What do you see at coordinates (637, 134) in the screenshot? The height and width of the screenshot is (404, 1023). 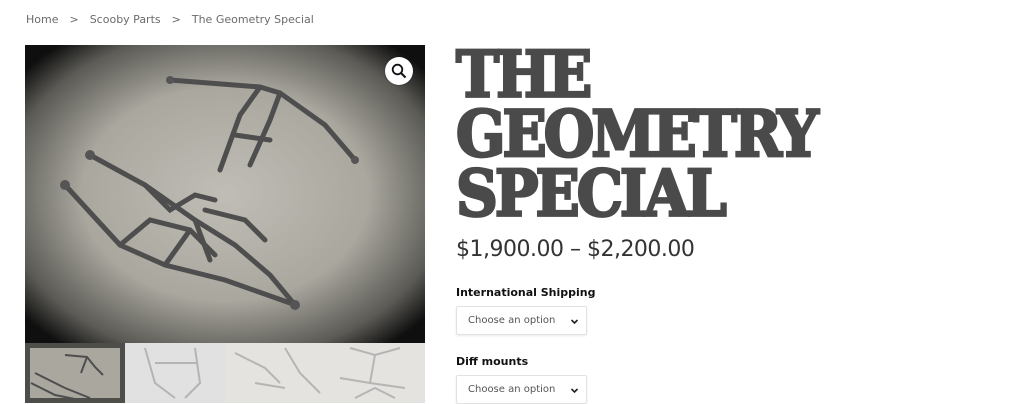 I see `product-title-line: GEOMETRY` at bounding box center [637, 134].